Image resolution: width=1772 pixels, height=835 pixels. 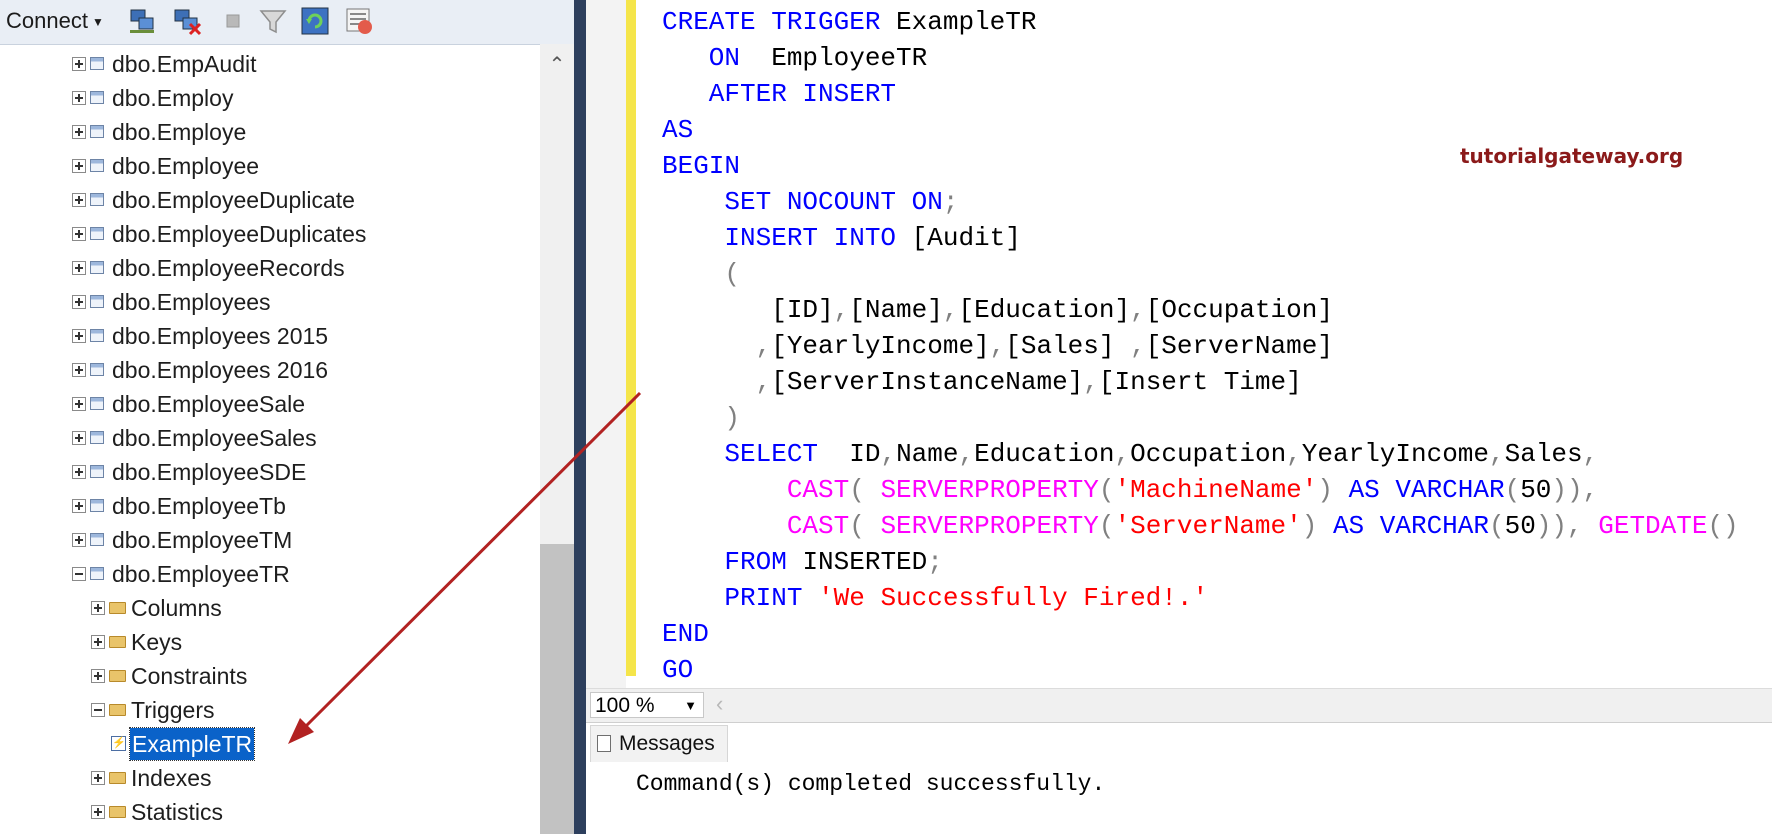 What do you see at coordinates (273, 21) in the screenshot?
I see `filter-icon` at bounding box center [273, 21].